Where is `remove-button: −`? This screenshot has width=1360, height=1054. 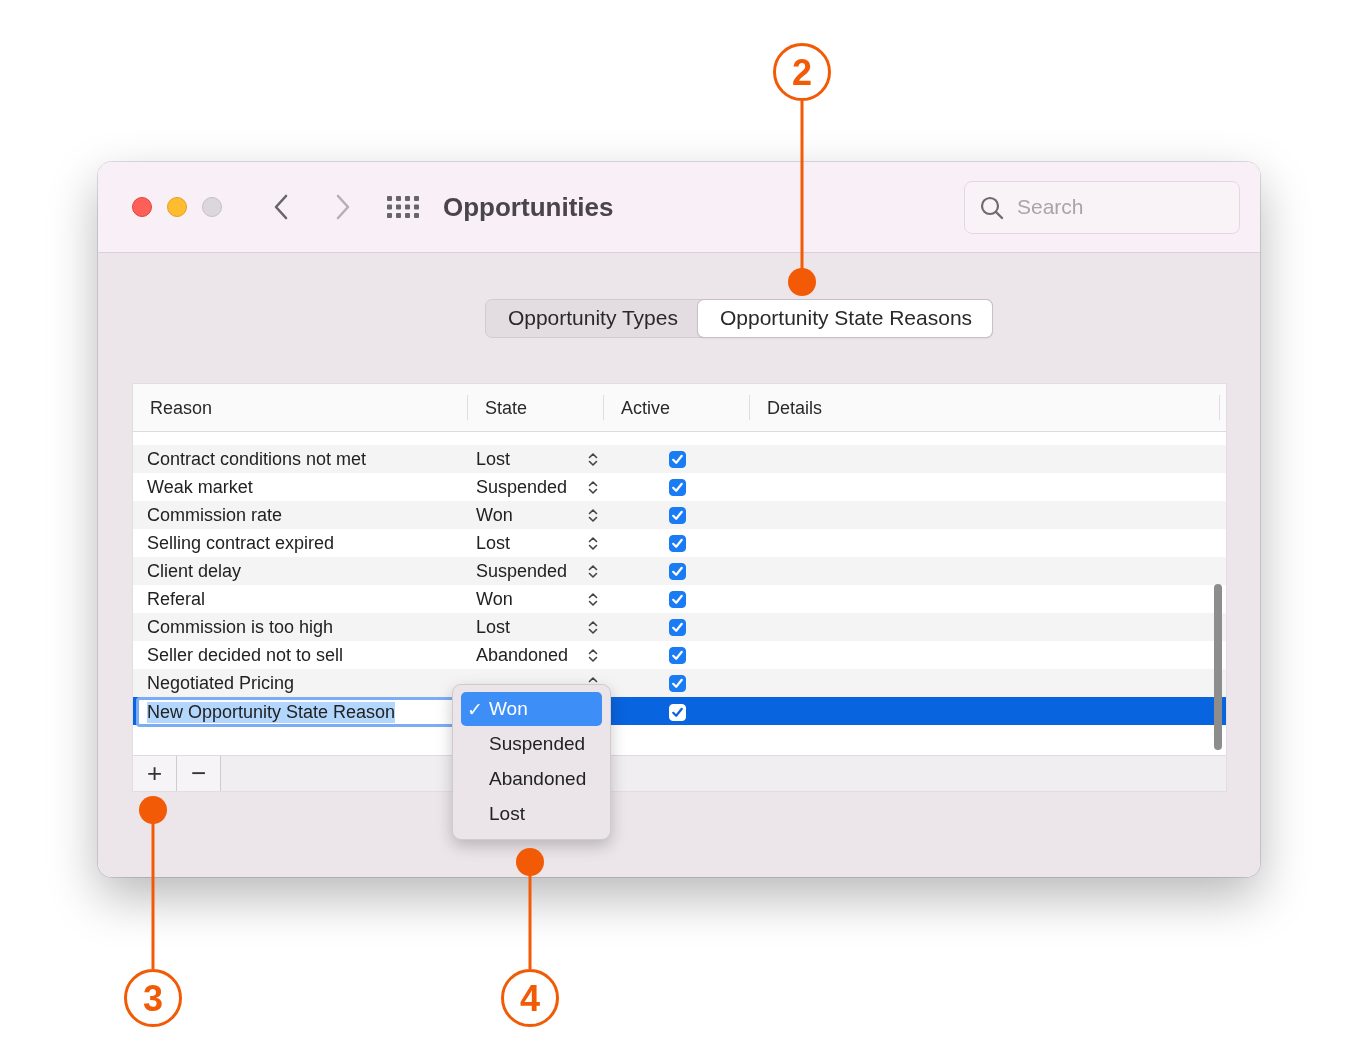
remove-button: − is located at coordinates (199, 773).